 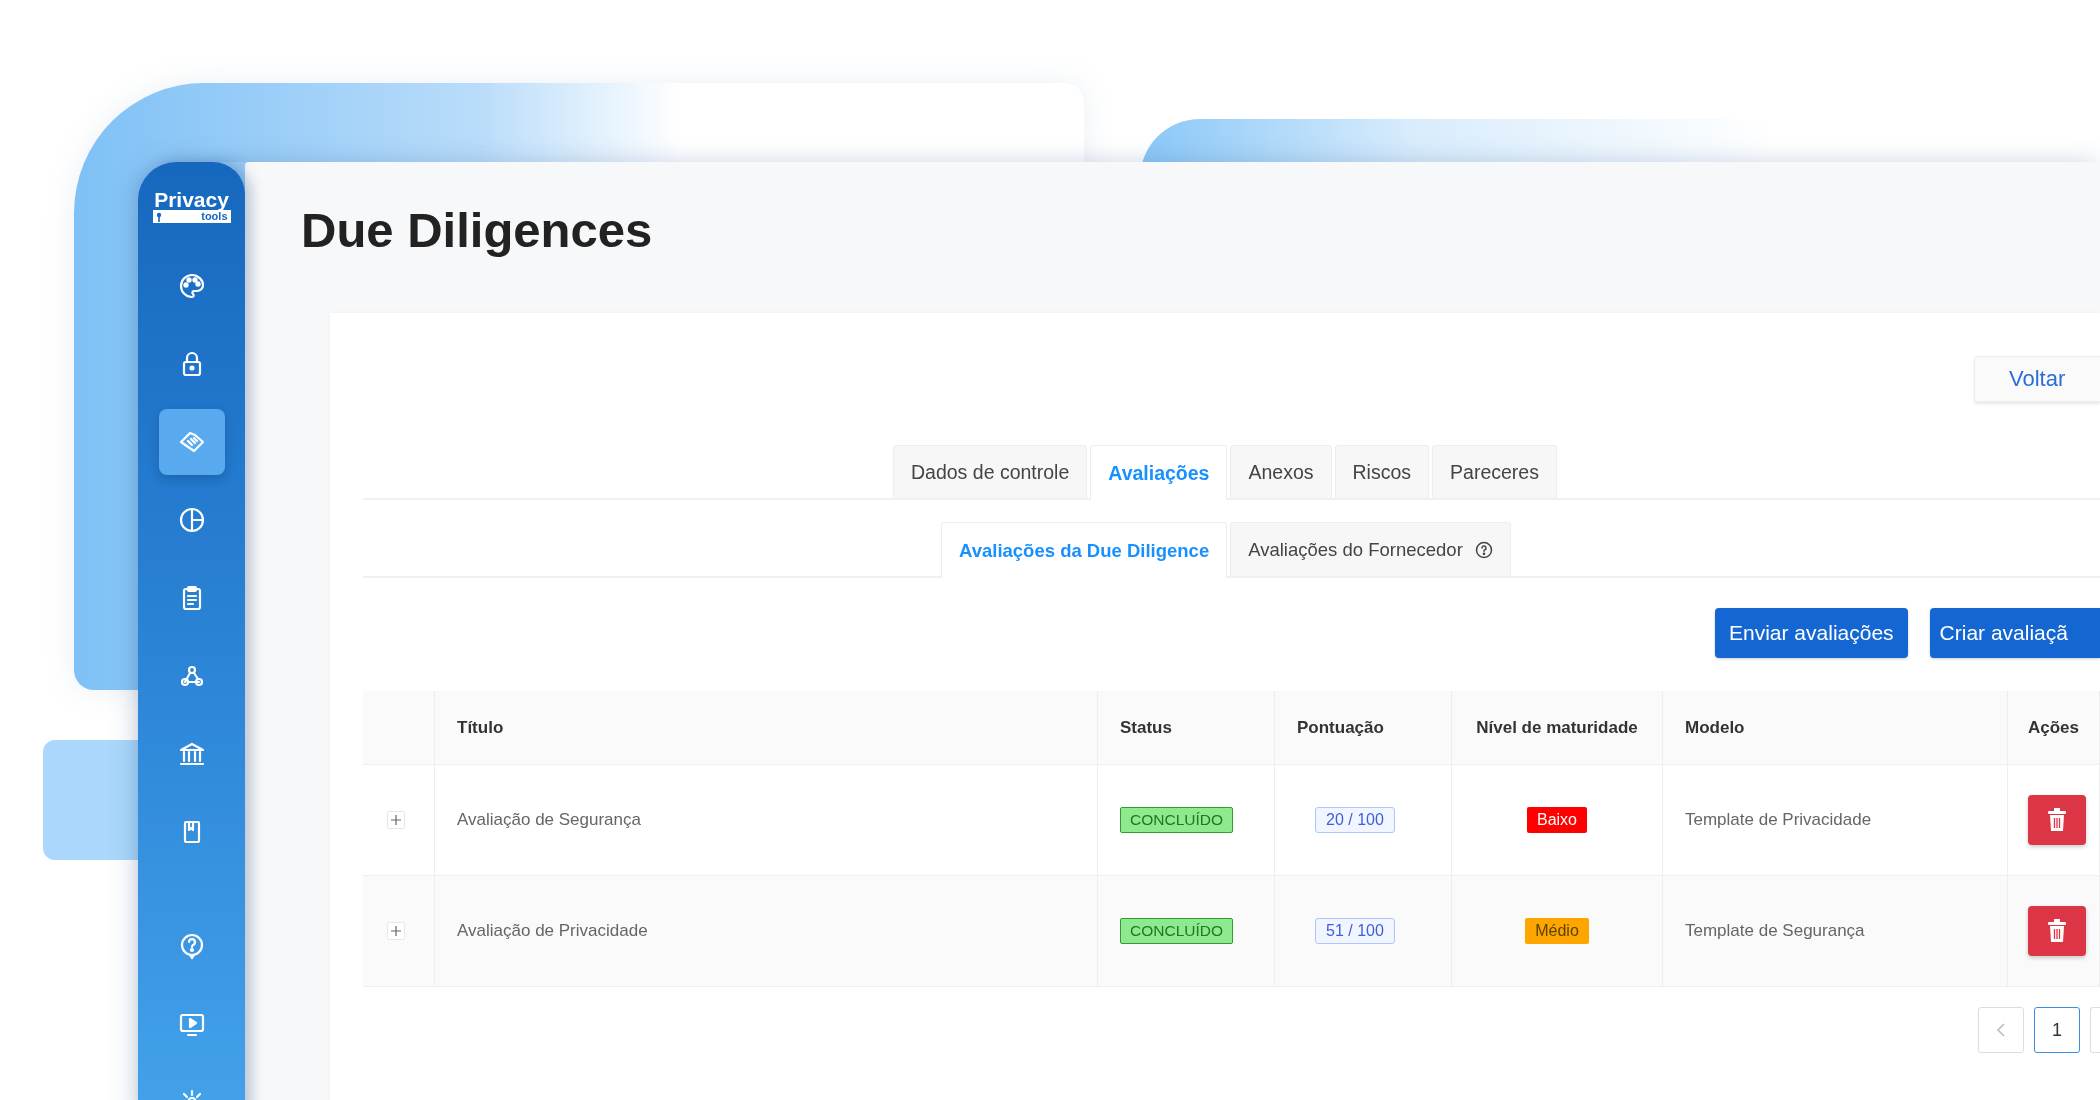 I want to click on column-header: Título, so click(x=480, y=727).